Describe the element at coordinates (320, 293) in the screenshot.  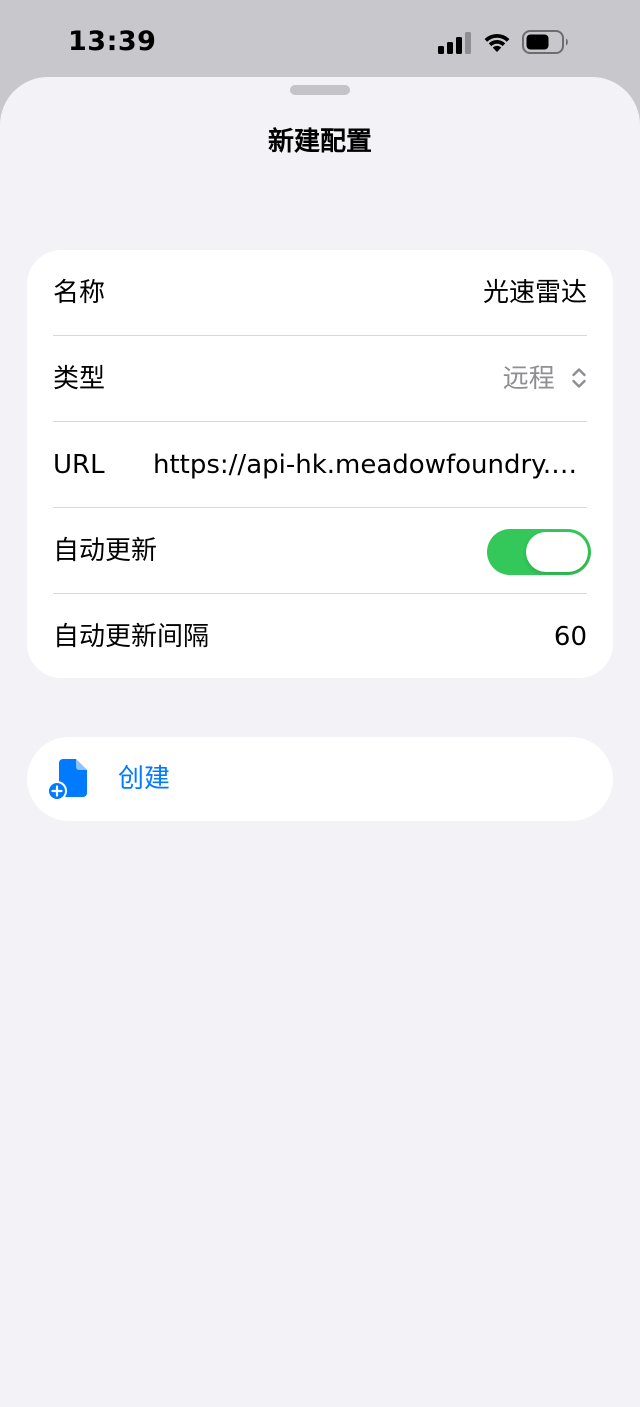
I see `form-row-name: 名称 光速雷达` at that location.